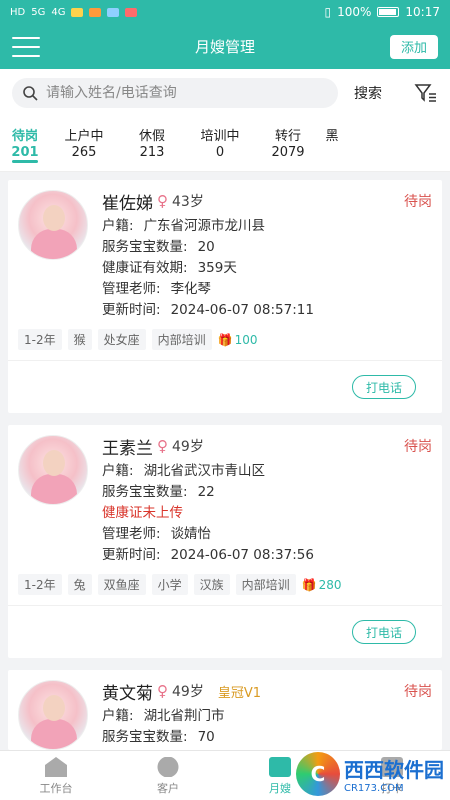  Describe the element at coordinates (287, 136) in the screenshot. I see `tab-label: 转行` at that location.